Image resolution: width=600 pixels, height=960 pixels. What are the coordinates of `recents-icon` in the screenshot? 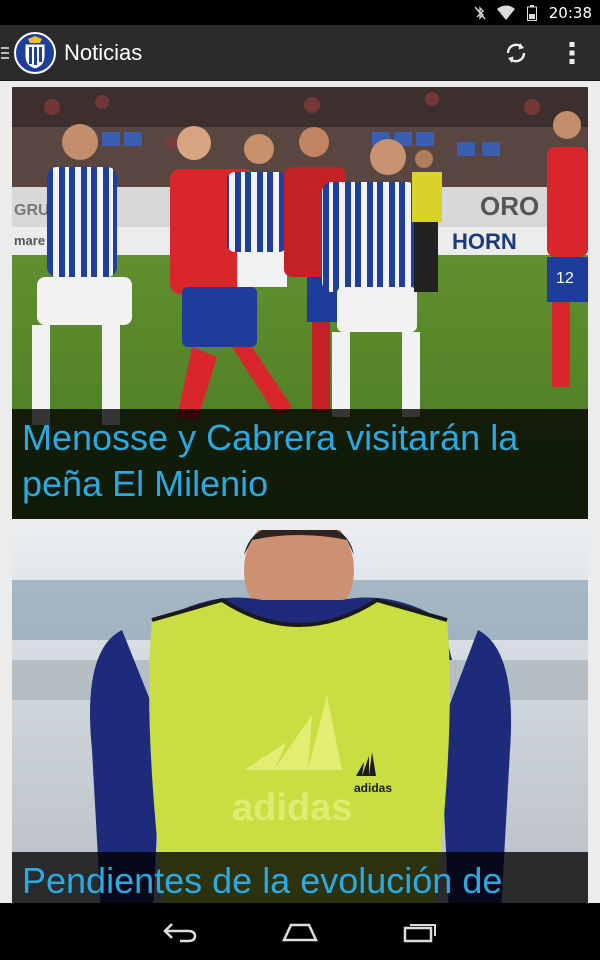 It's located at (419, 932).